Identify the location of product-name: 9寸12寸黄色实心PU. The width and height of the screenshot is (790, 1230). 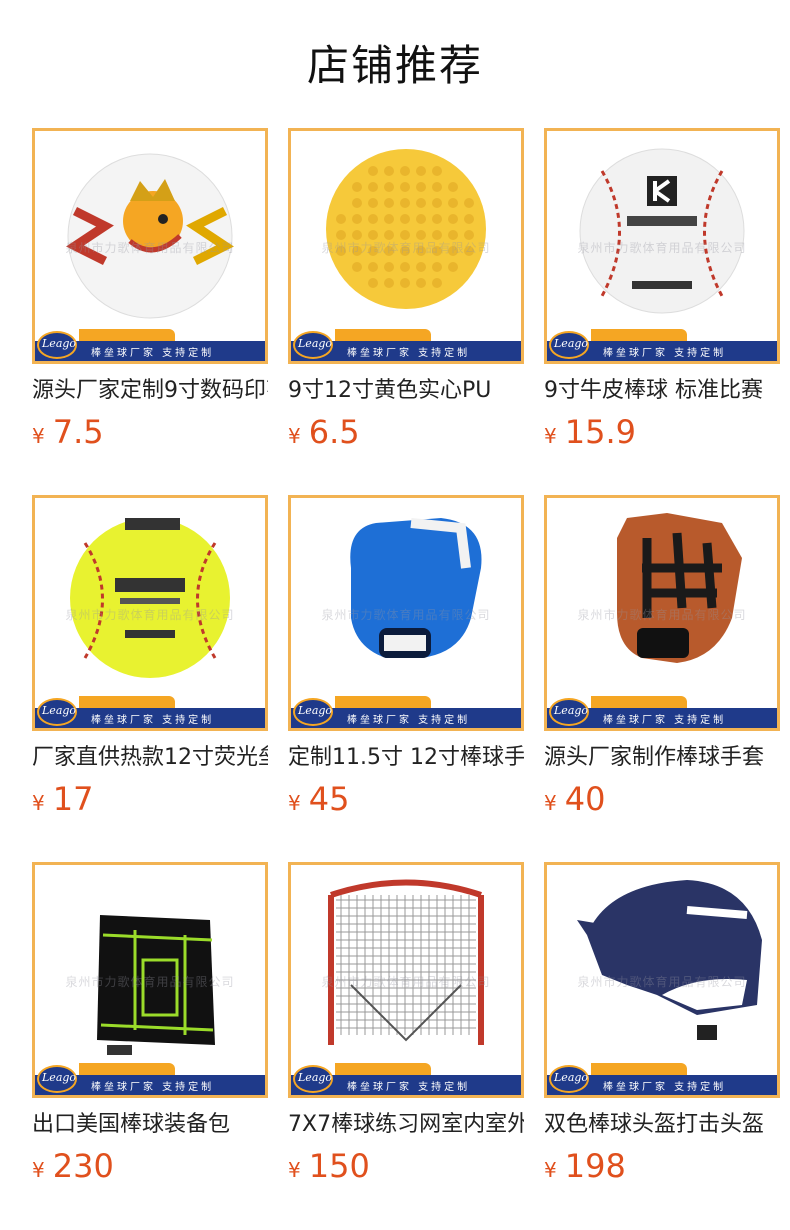
(406, 391).